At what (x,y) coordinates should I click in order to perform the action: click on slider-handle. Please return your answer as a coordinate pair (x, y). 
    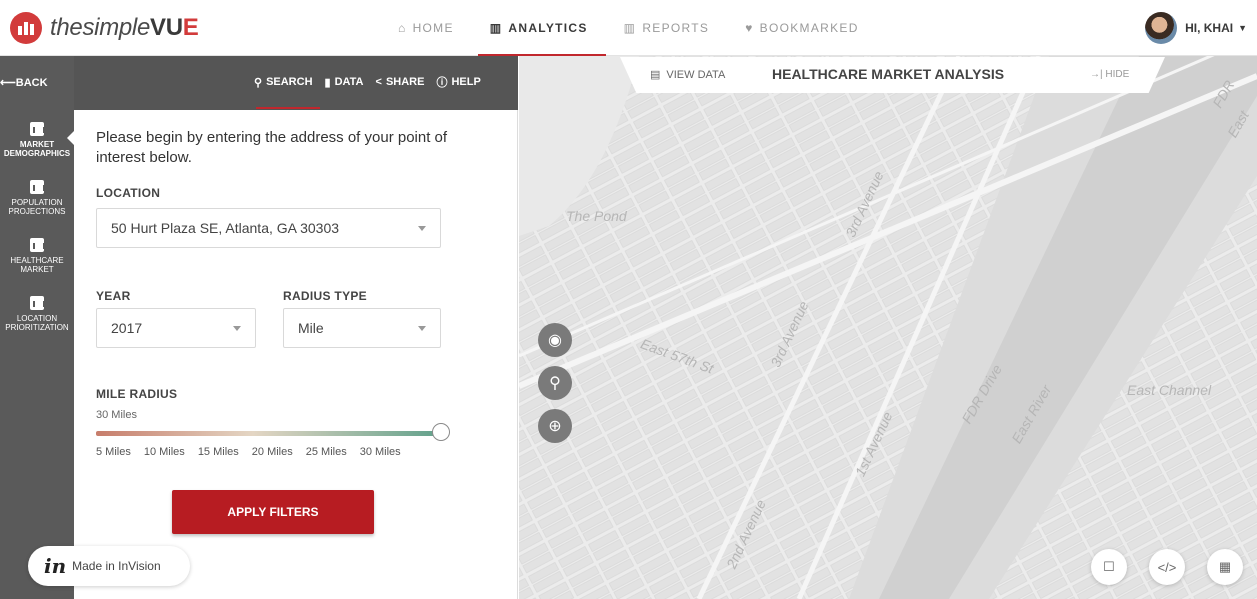
    Looking at the image, I should click on (441, 432).